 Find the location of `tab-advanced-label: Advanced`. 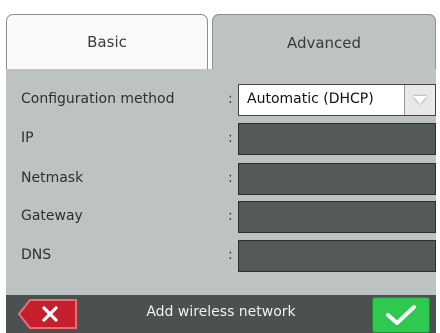

tab-advanced-label: Advanced is located at coordinates (324, 42).